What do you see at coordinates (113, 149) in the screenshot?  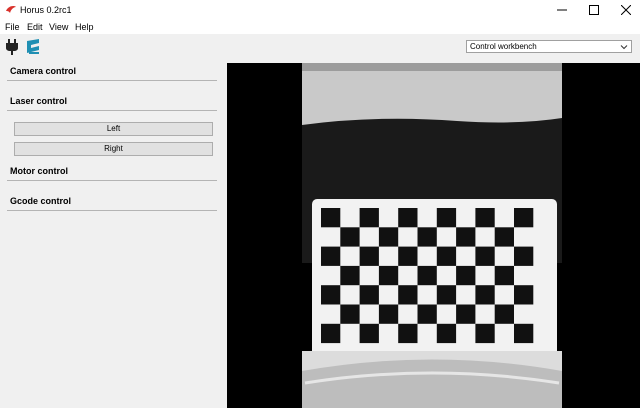 I see `laser-right-button: Right` at bounding box center [113, 149].